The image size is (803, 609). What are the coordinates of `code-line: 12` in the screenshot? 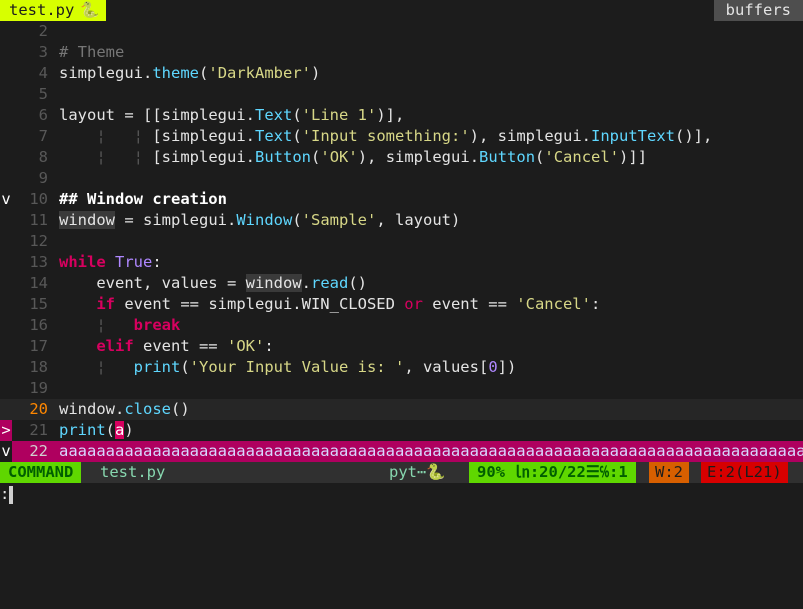 It's located at (401, 241).